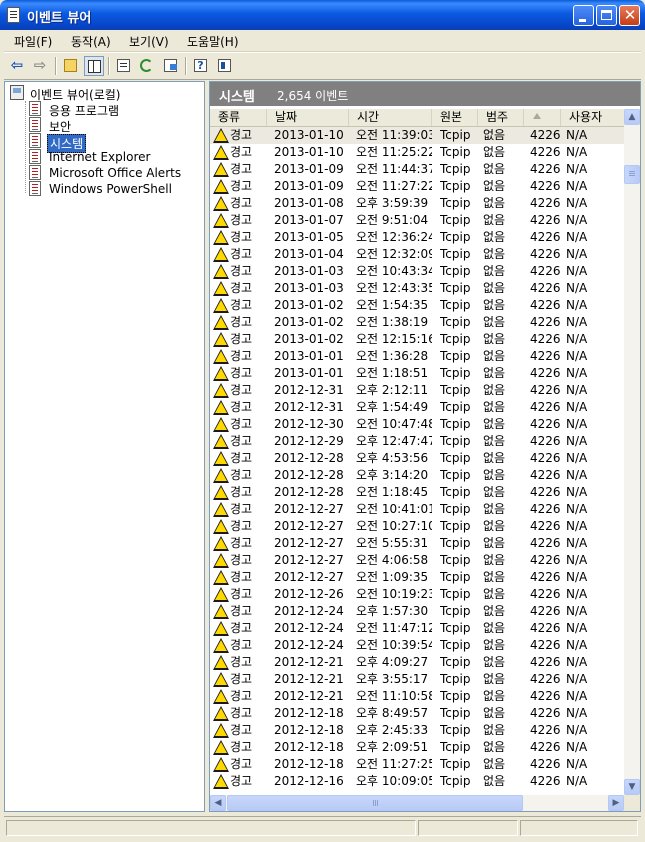 The width and height of the screenshot is (645, 842). Describe the element at coordinates (417, 271) in the screenshot. I see `table-row: 경고 2013-01-03 오전 10:43:34 Tcpip 없음 4226 N/A` at that location.